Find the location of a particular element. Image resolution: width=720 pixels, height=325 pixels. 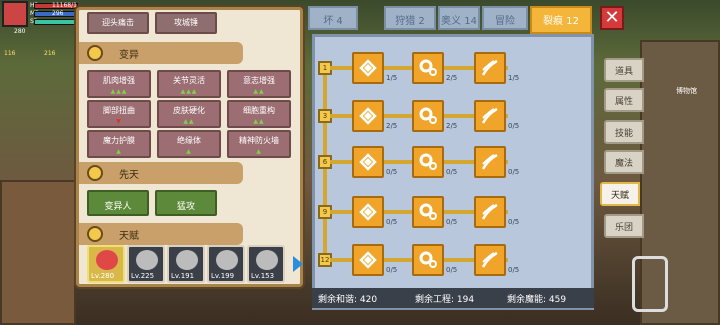

scroll-right-arrow-icon is located at coordinates (298, 264).